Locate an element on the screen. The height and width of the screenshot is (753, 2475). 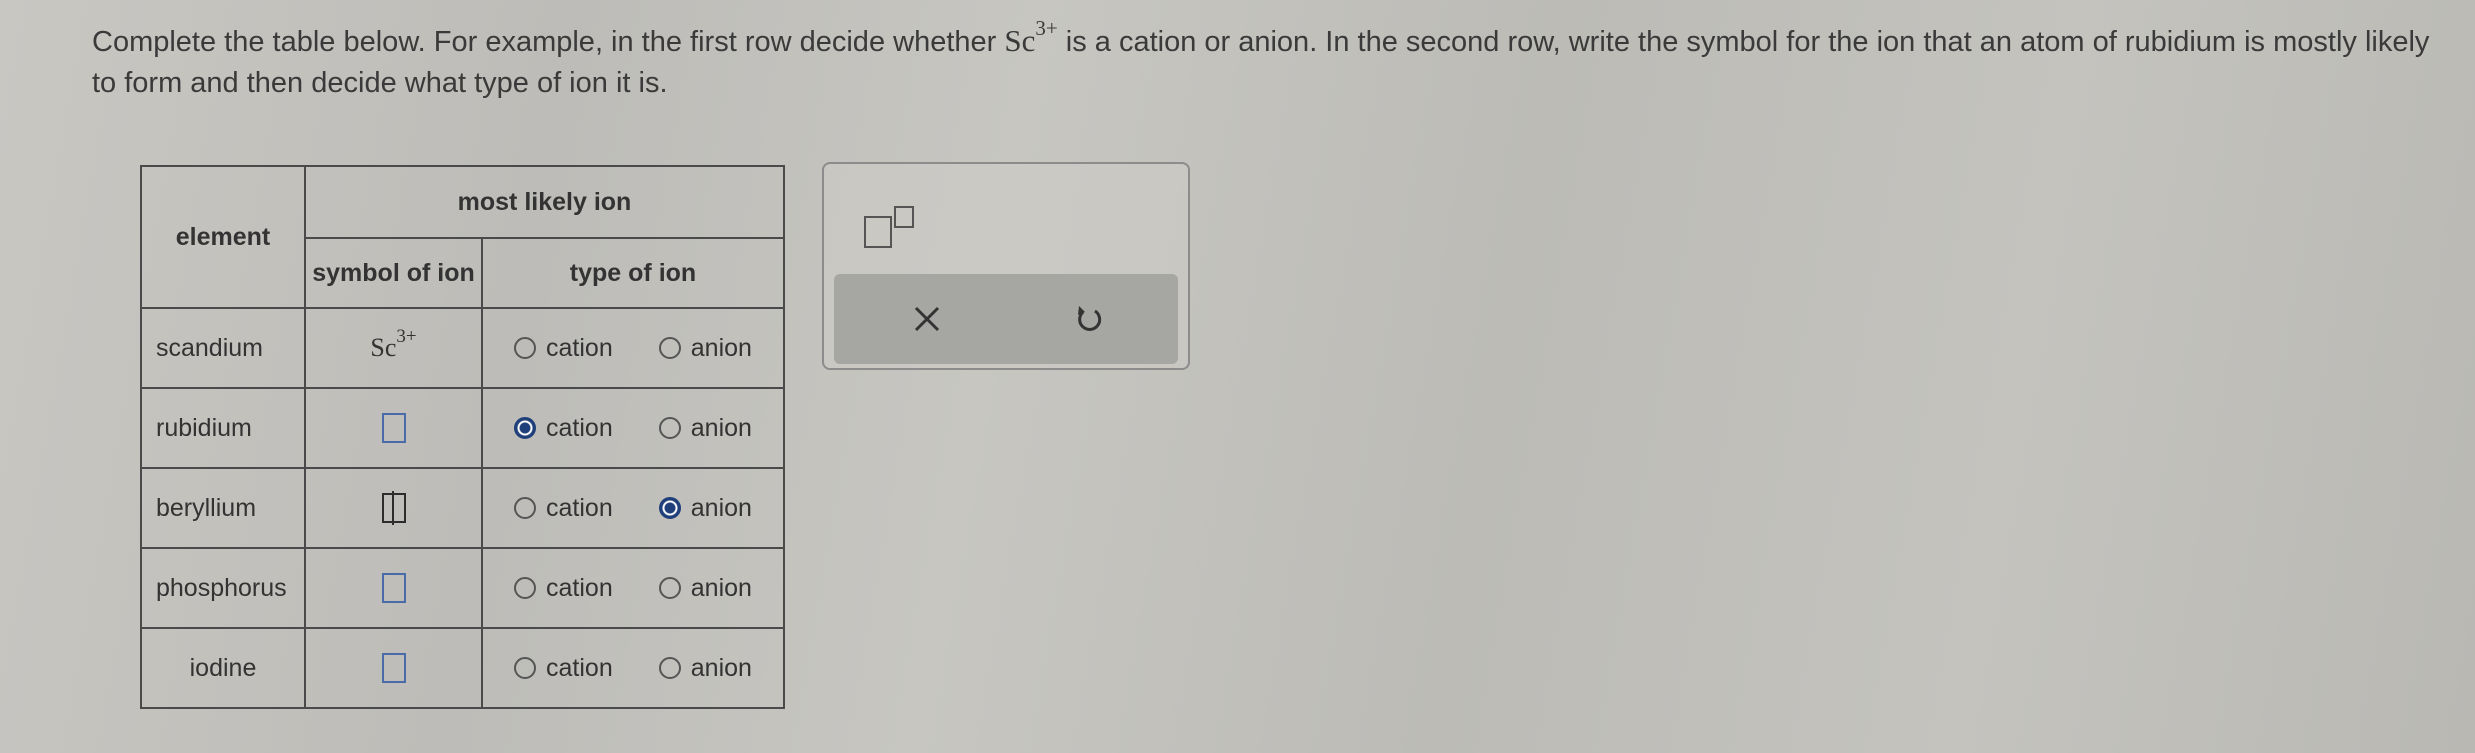
element-name: rubidium is located at coordinates (223, 428).